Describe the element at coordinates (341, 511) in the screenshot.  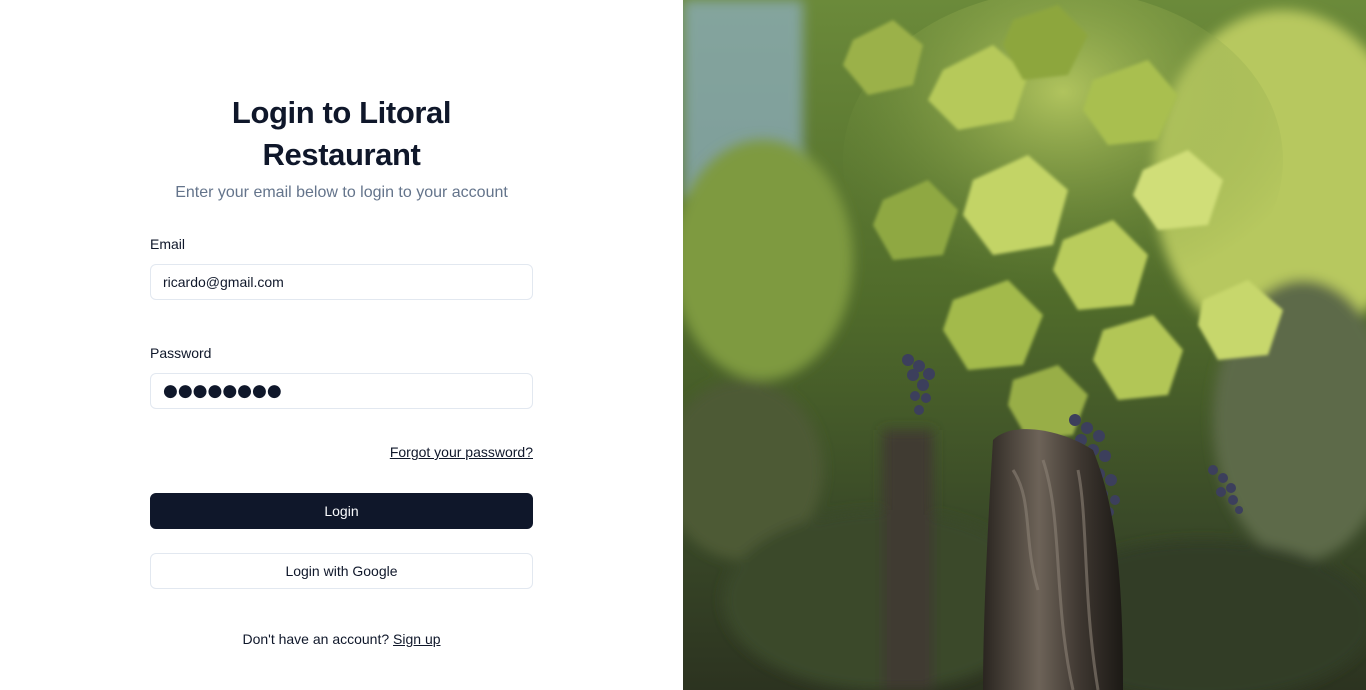
I see `login-button: Login` at that location.